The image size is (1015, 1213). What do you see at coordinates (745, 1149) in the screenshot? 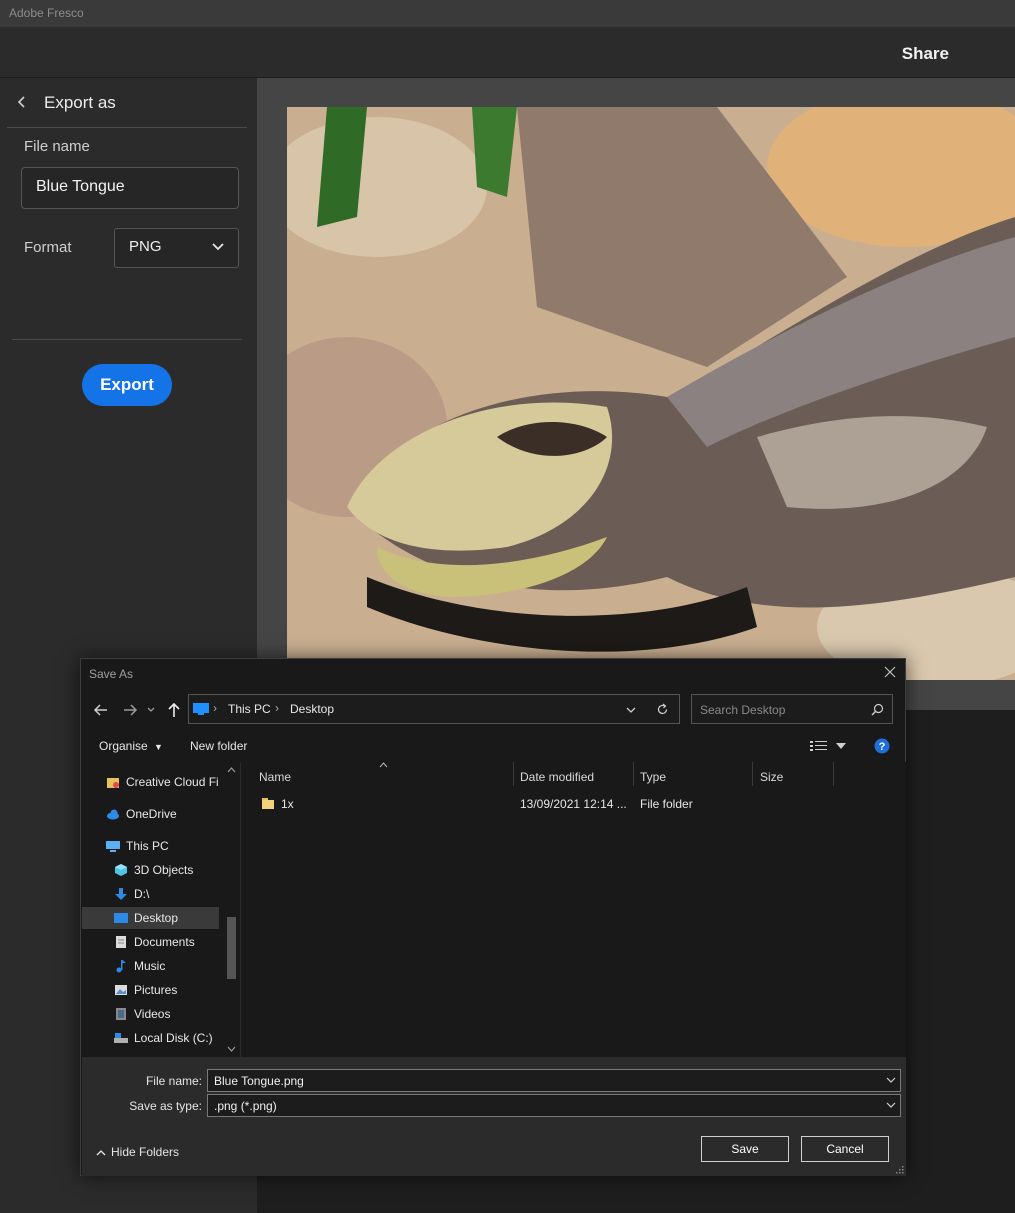
I see `save-button: Save` at bounding box center [745, 1149].